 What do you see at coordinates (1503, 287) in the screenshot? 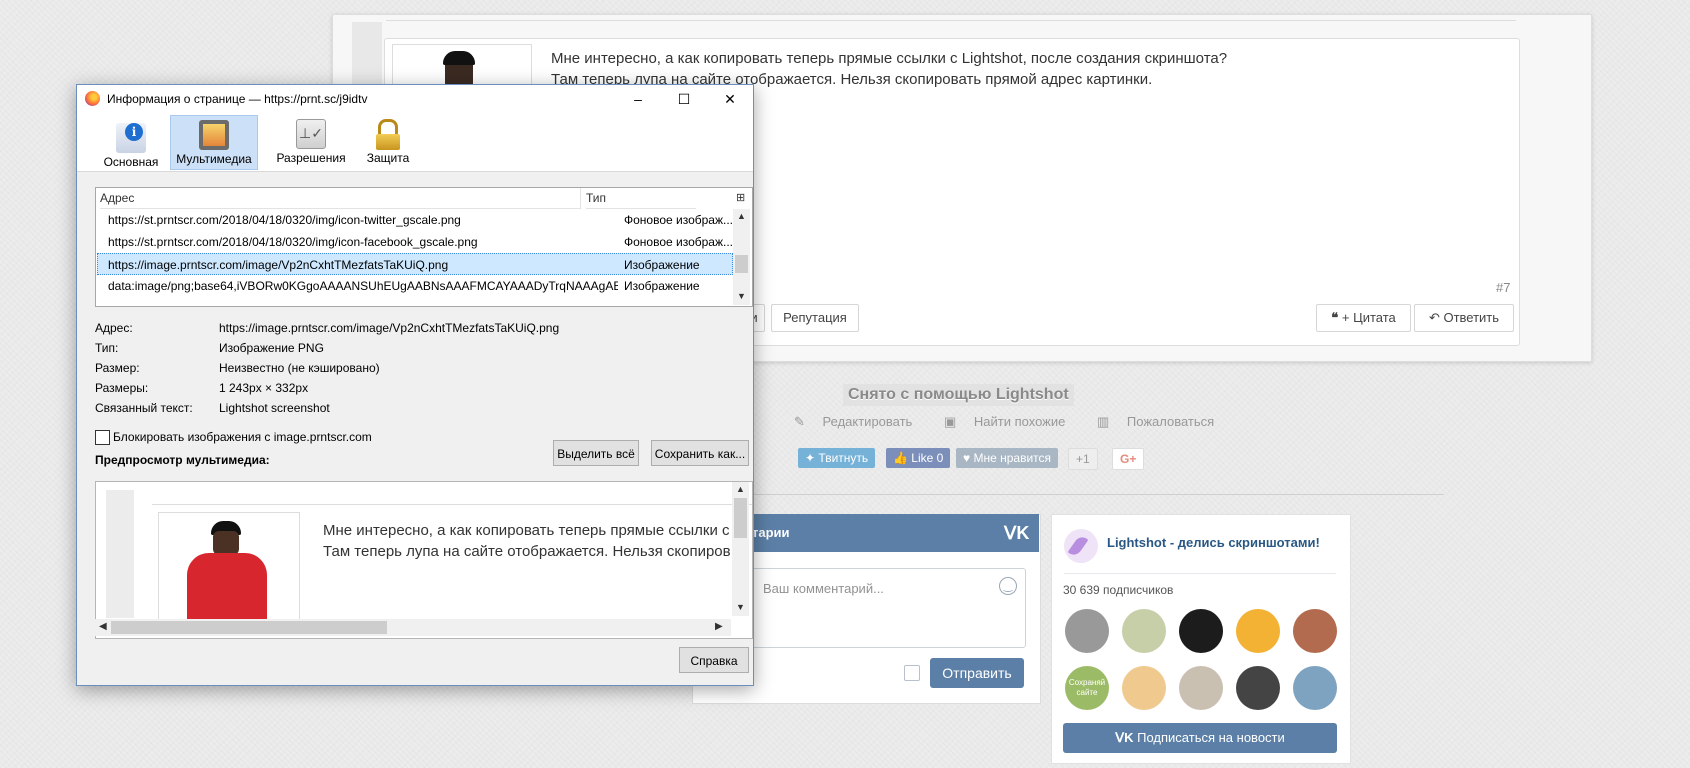
I see `post-number: #7` at bounding box center [1503, 287].